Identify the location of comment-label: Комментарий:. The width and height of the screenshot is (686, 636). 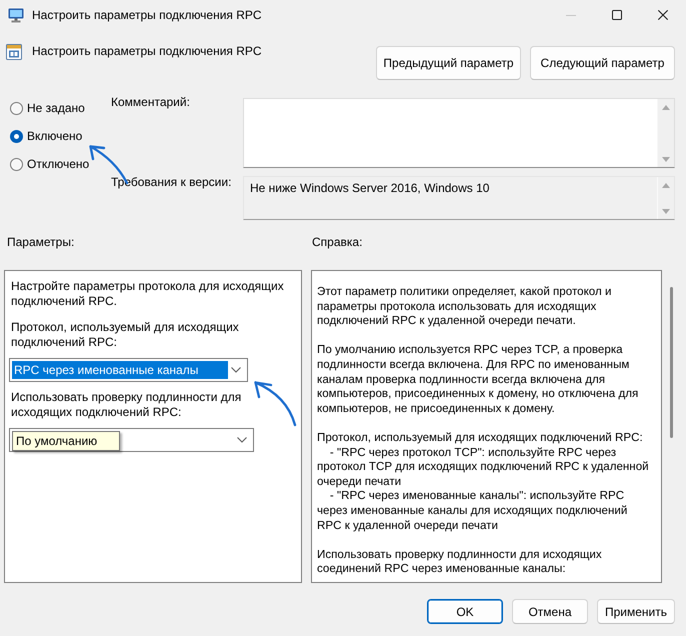
(150, 102).